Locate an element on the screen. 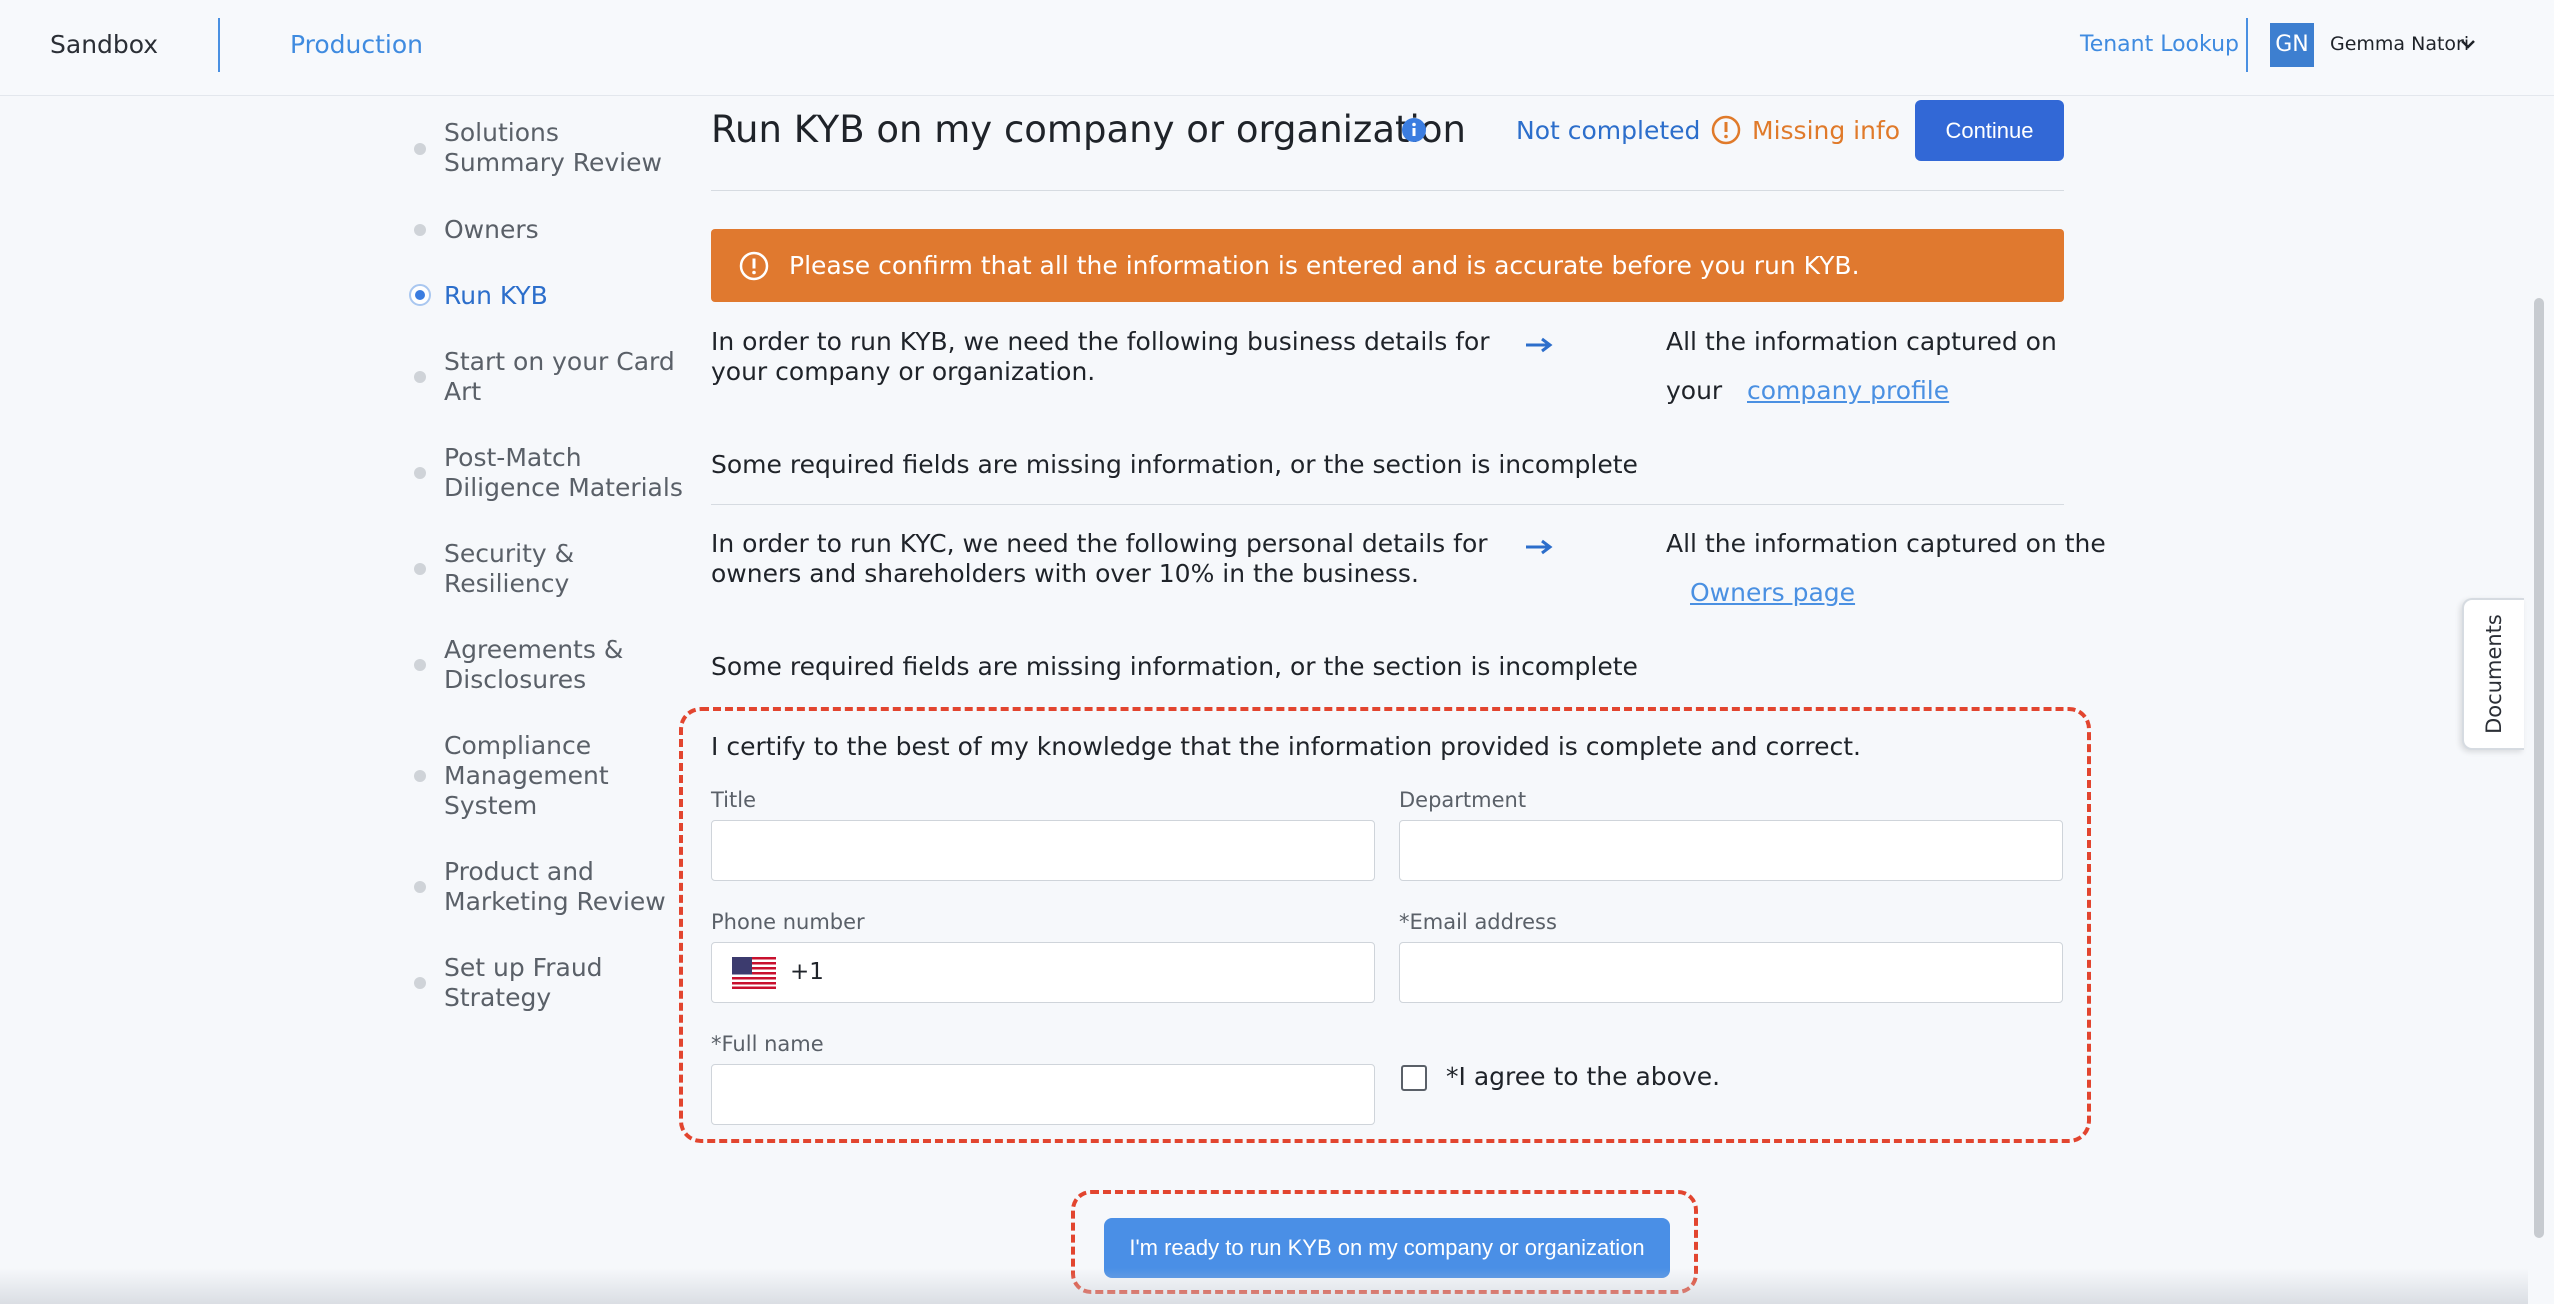 The height and width of the screenshot is (1304, 2554). header-divider is located at coordinates (2247, 45).